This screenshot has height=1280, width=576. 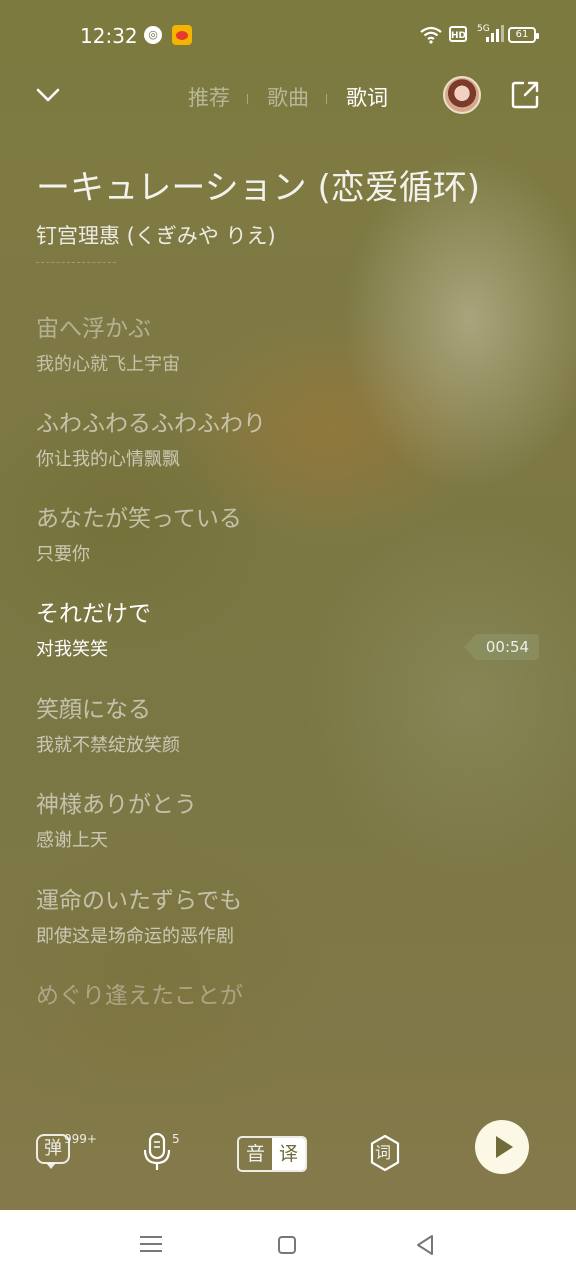 I want to click on lyric-original: それだけで, so click(x=93, y=614).